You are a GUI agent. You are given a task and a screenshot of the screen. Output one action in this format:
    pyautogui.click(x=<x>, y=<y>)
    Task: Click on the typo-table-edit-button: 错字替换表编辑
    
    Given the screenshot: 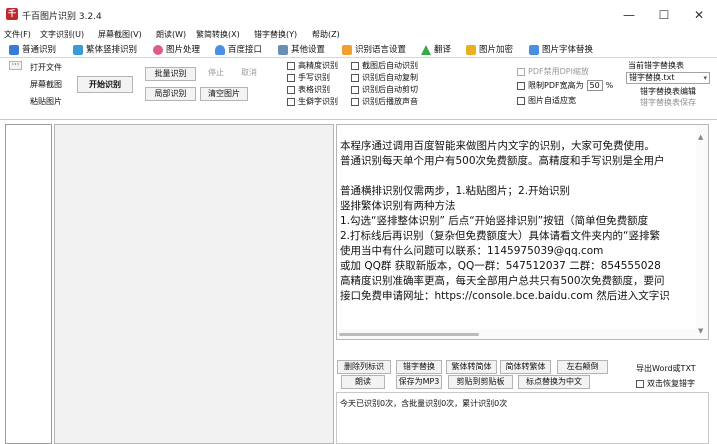 What is the action you would take?
    pyautogui.click(x=668, y=91)
    